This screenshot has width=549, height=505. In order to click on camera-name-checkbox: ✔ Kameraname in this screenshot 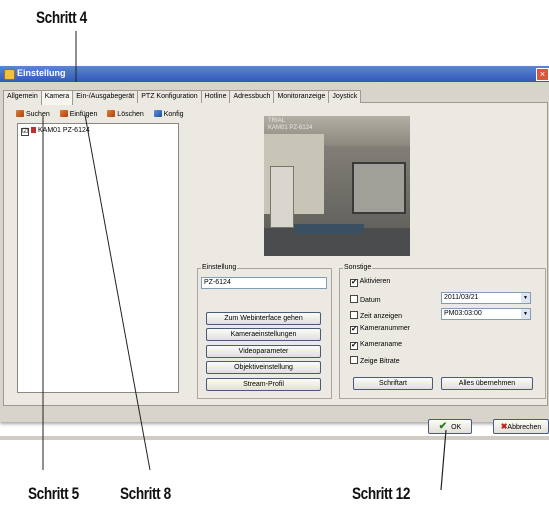, I will do `click(376, 345)`.